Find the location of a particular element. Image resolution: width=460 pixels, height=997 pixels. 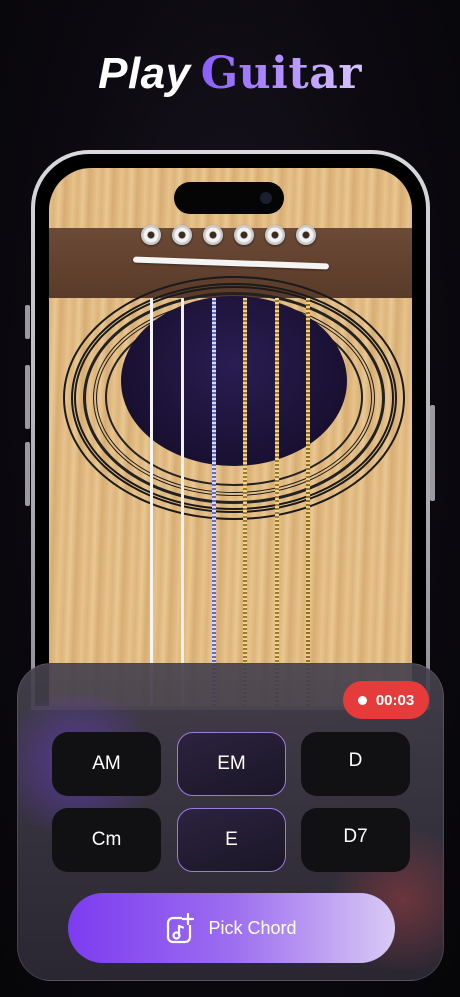

phone-volume-down-button is located at coordinates (27, 474).